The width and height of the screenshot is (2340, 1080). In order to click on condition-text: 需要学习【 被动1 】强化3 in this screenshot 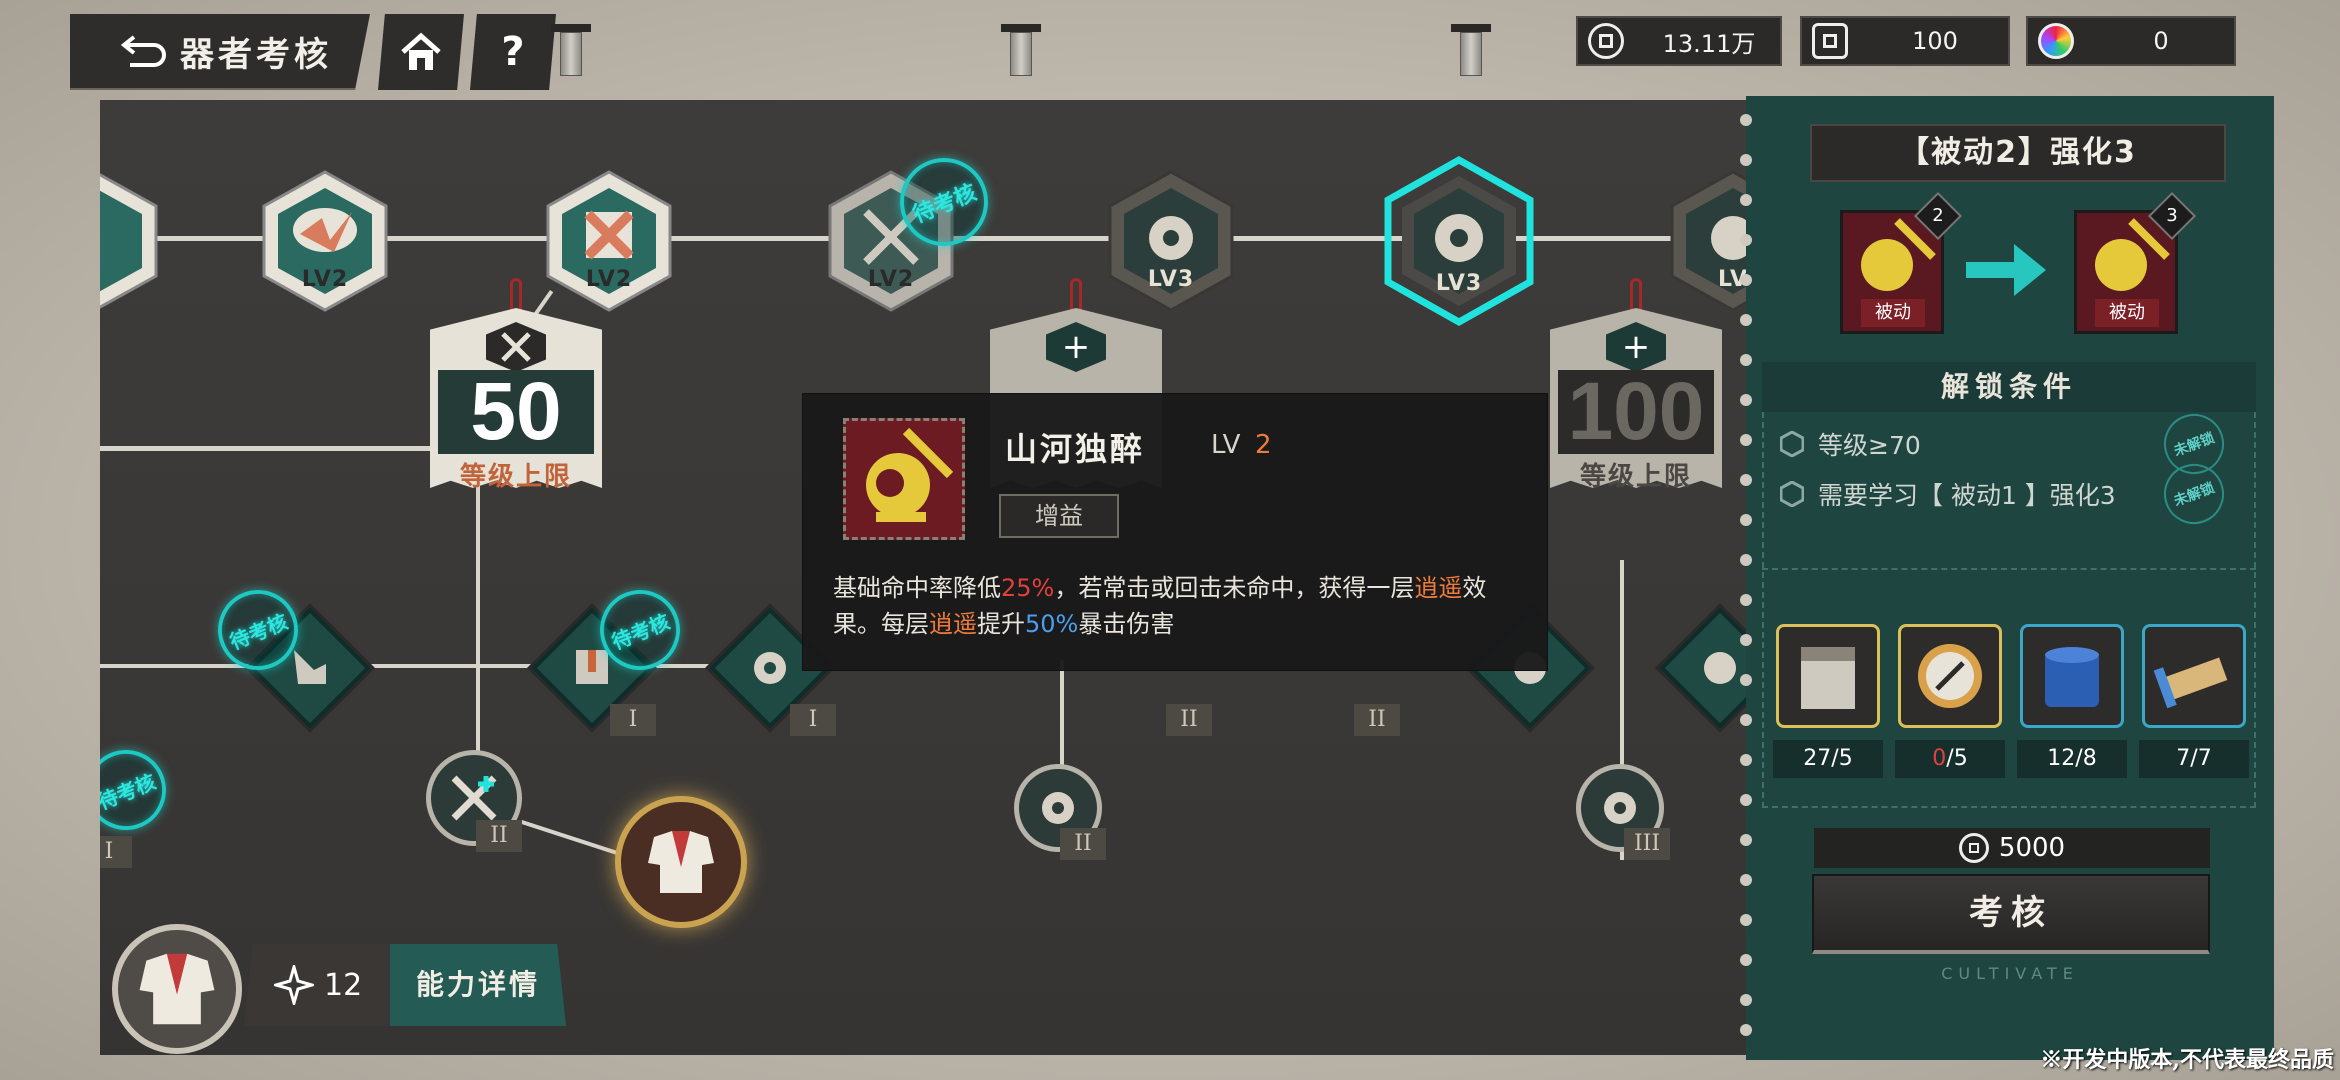, I will do `click(1967, 495)`.